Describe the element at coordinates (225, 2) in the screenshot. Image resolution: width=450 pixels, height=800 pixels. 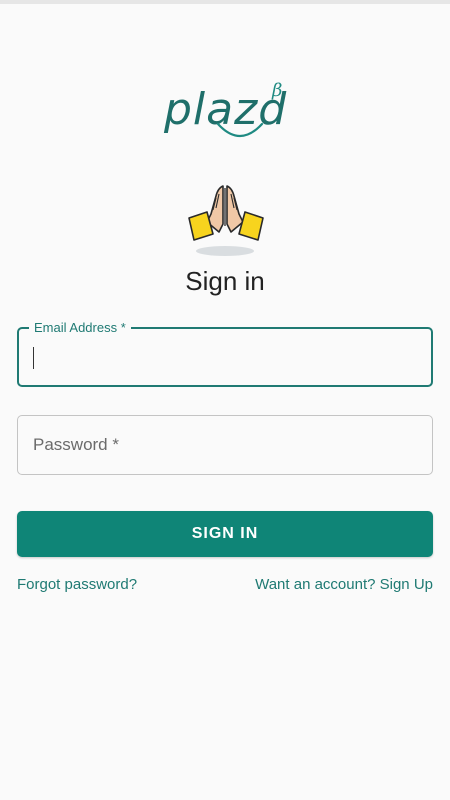
I see `status-bar` at that location.